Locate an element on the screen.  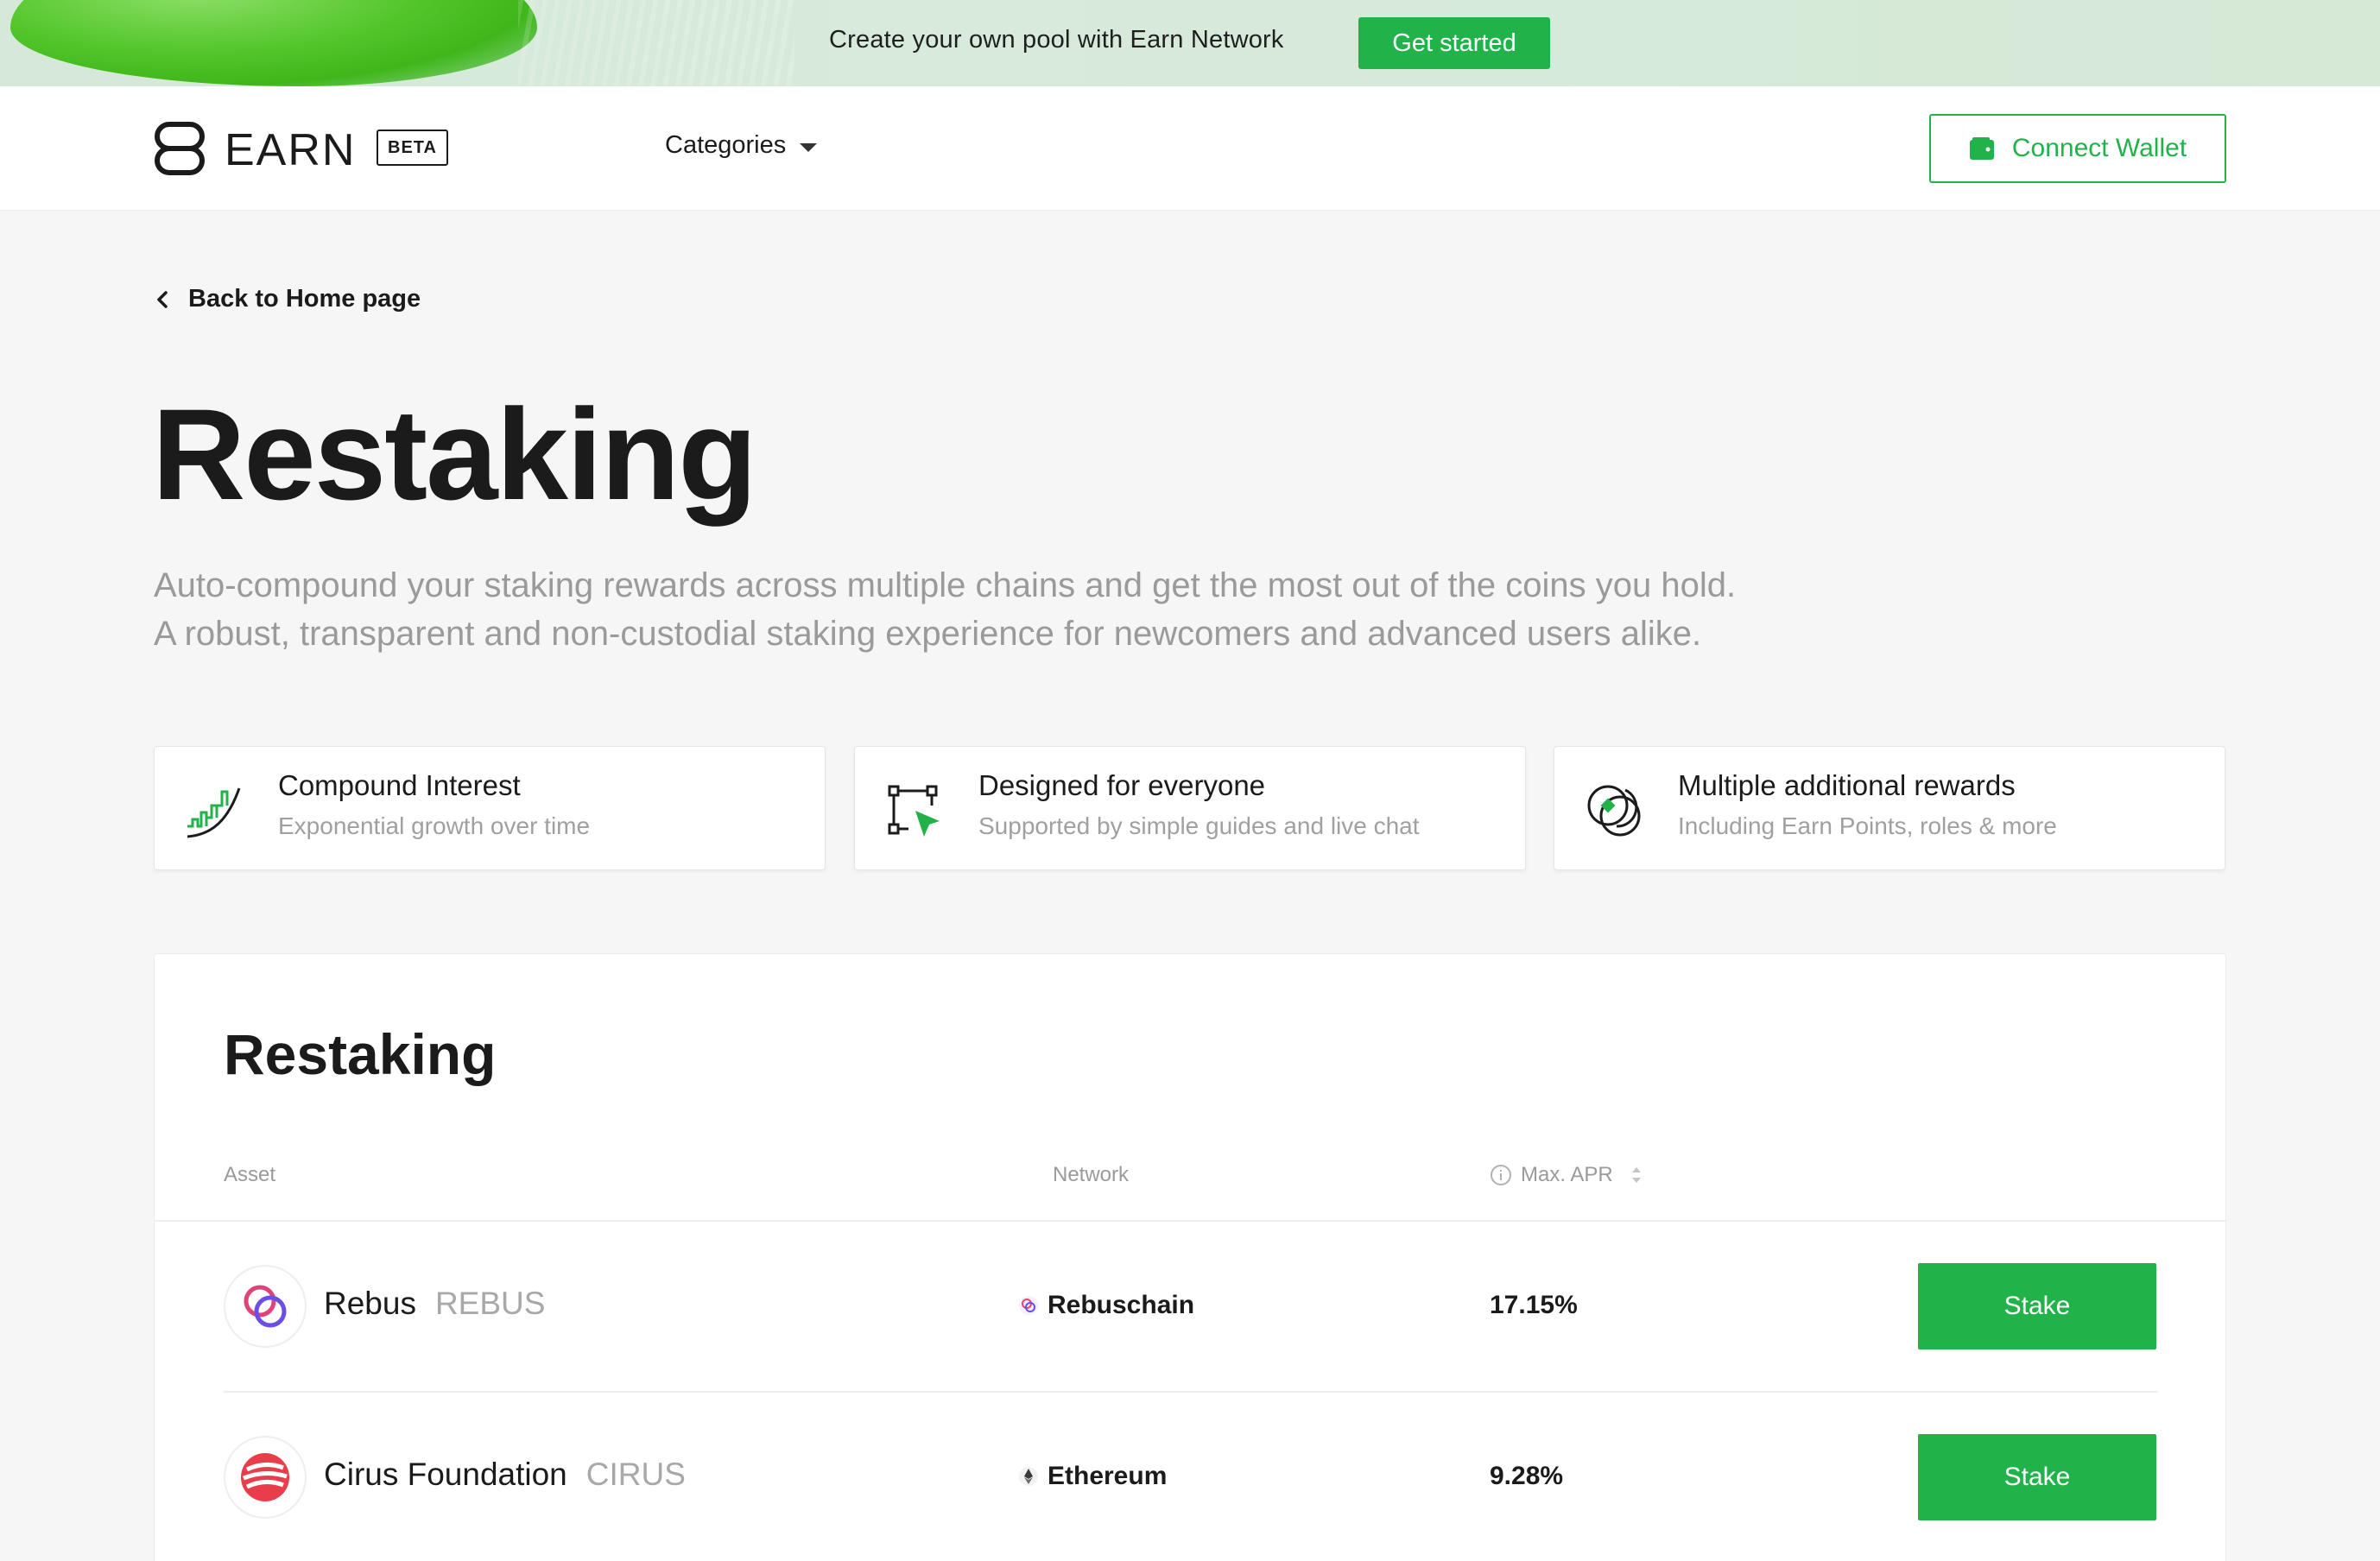
apr-value: 9.28% is located at coordinates (1527, 1476).